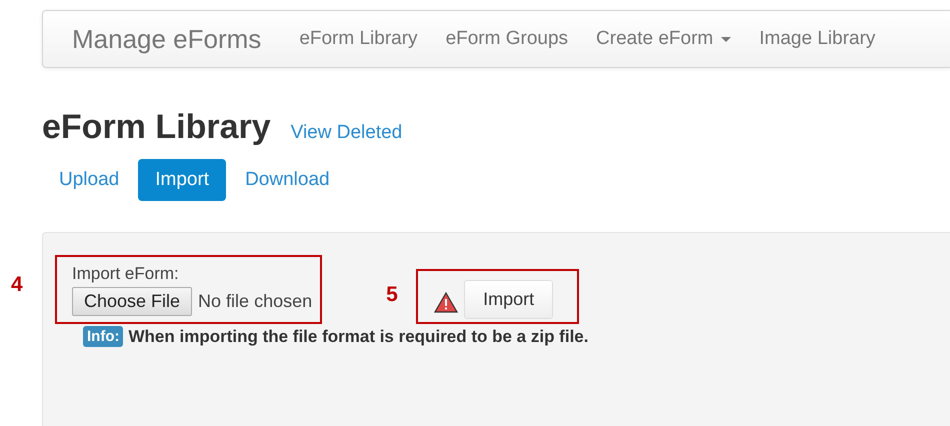 The height and width of the screenshot is (426, 950). Describe the element at coordinates (509, 299) in the screenshot. I see `import-button: Import` at that location.